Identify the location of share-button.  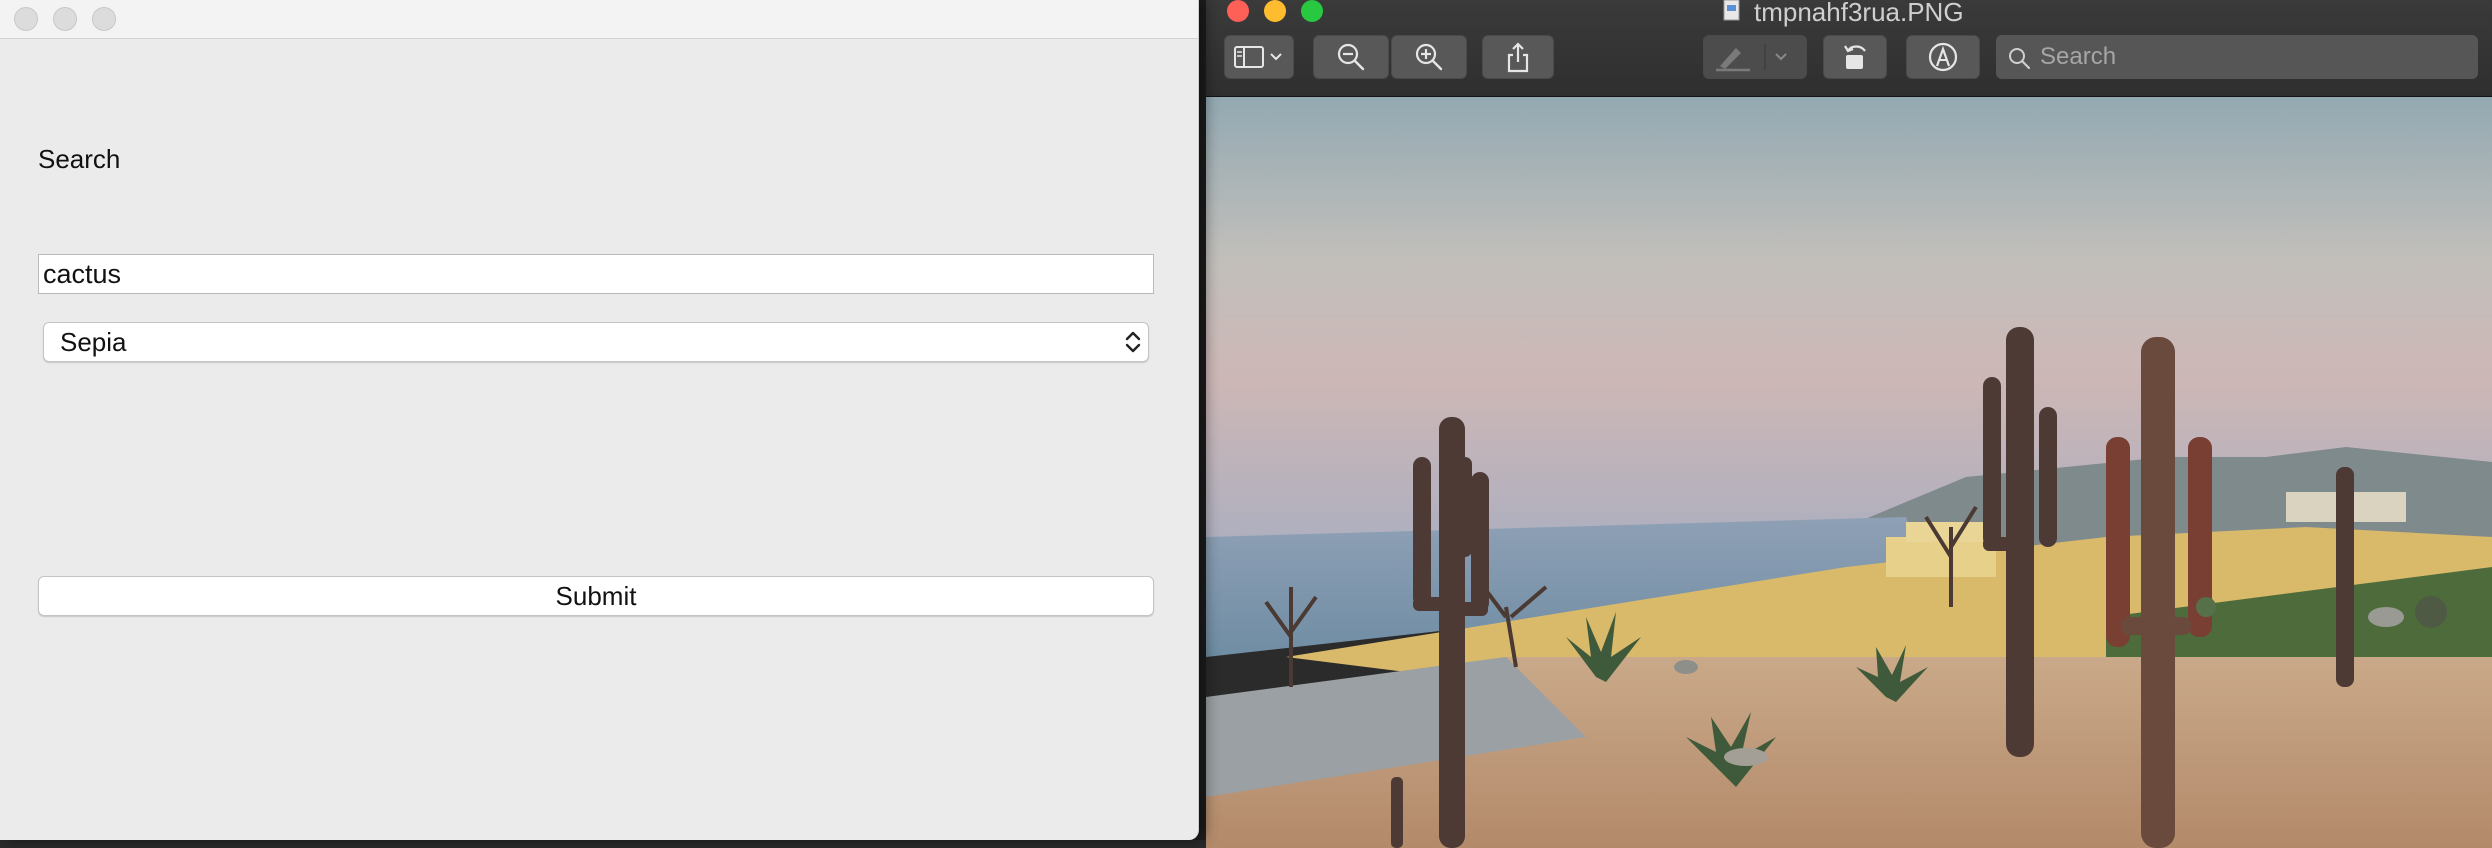
(1518, 57).